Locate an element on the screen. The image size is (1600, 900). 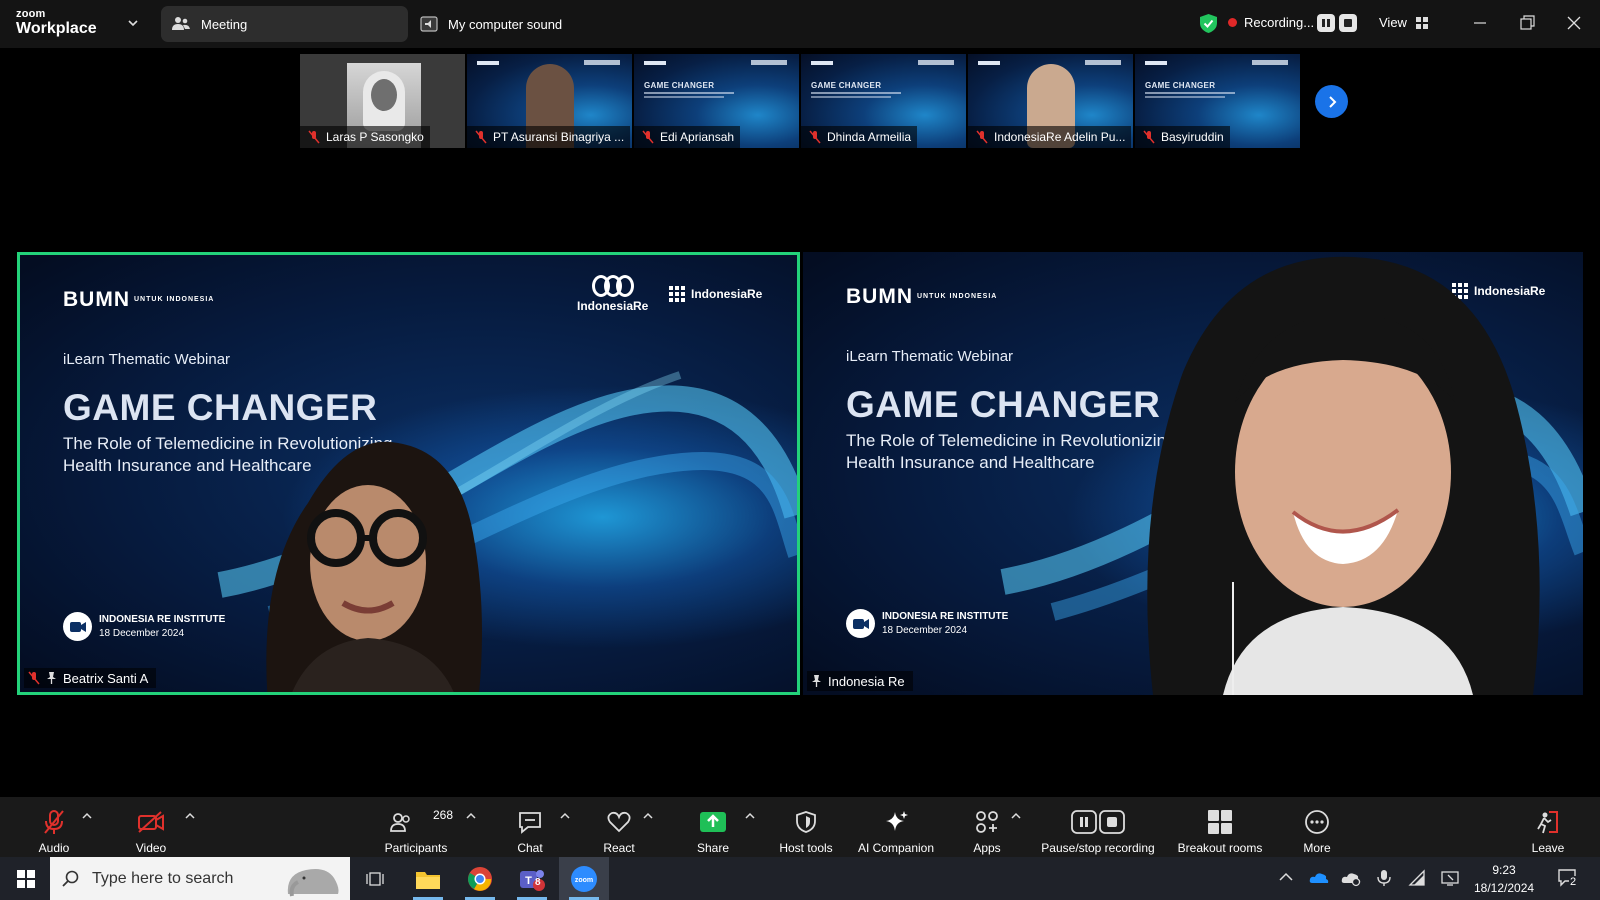
institute-logo-text: IndonesiaRe is located at coordinates (727, 294).